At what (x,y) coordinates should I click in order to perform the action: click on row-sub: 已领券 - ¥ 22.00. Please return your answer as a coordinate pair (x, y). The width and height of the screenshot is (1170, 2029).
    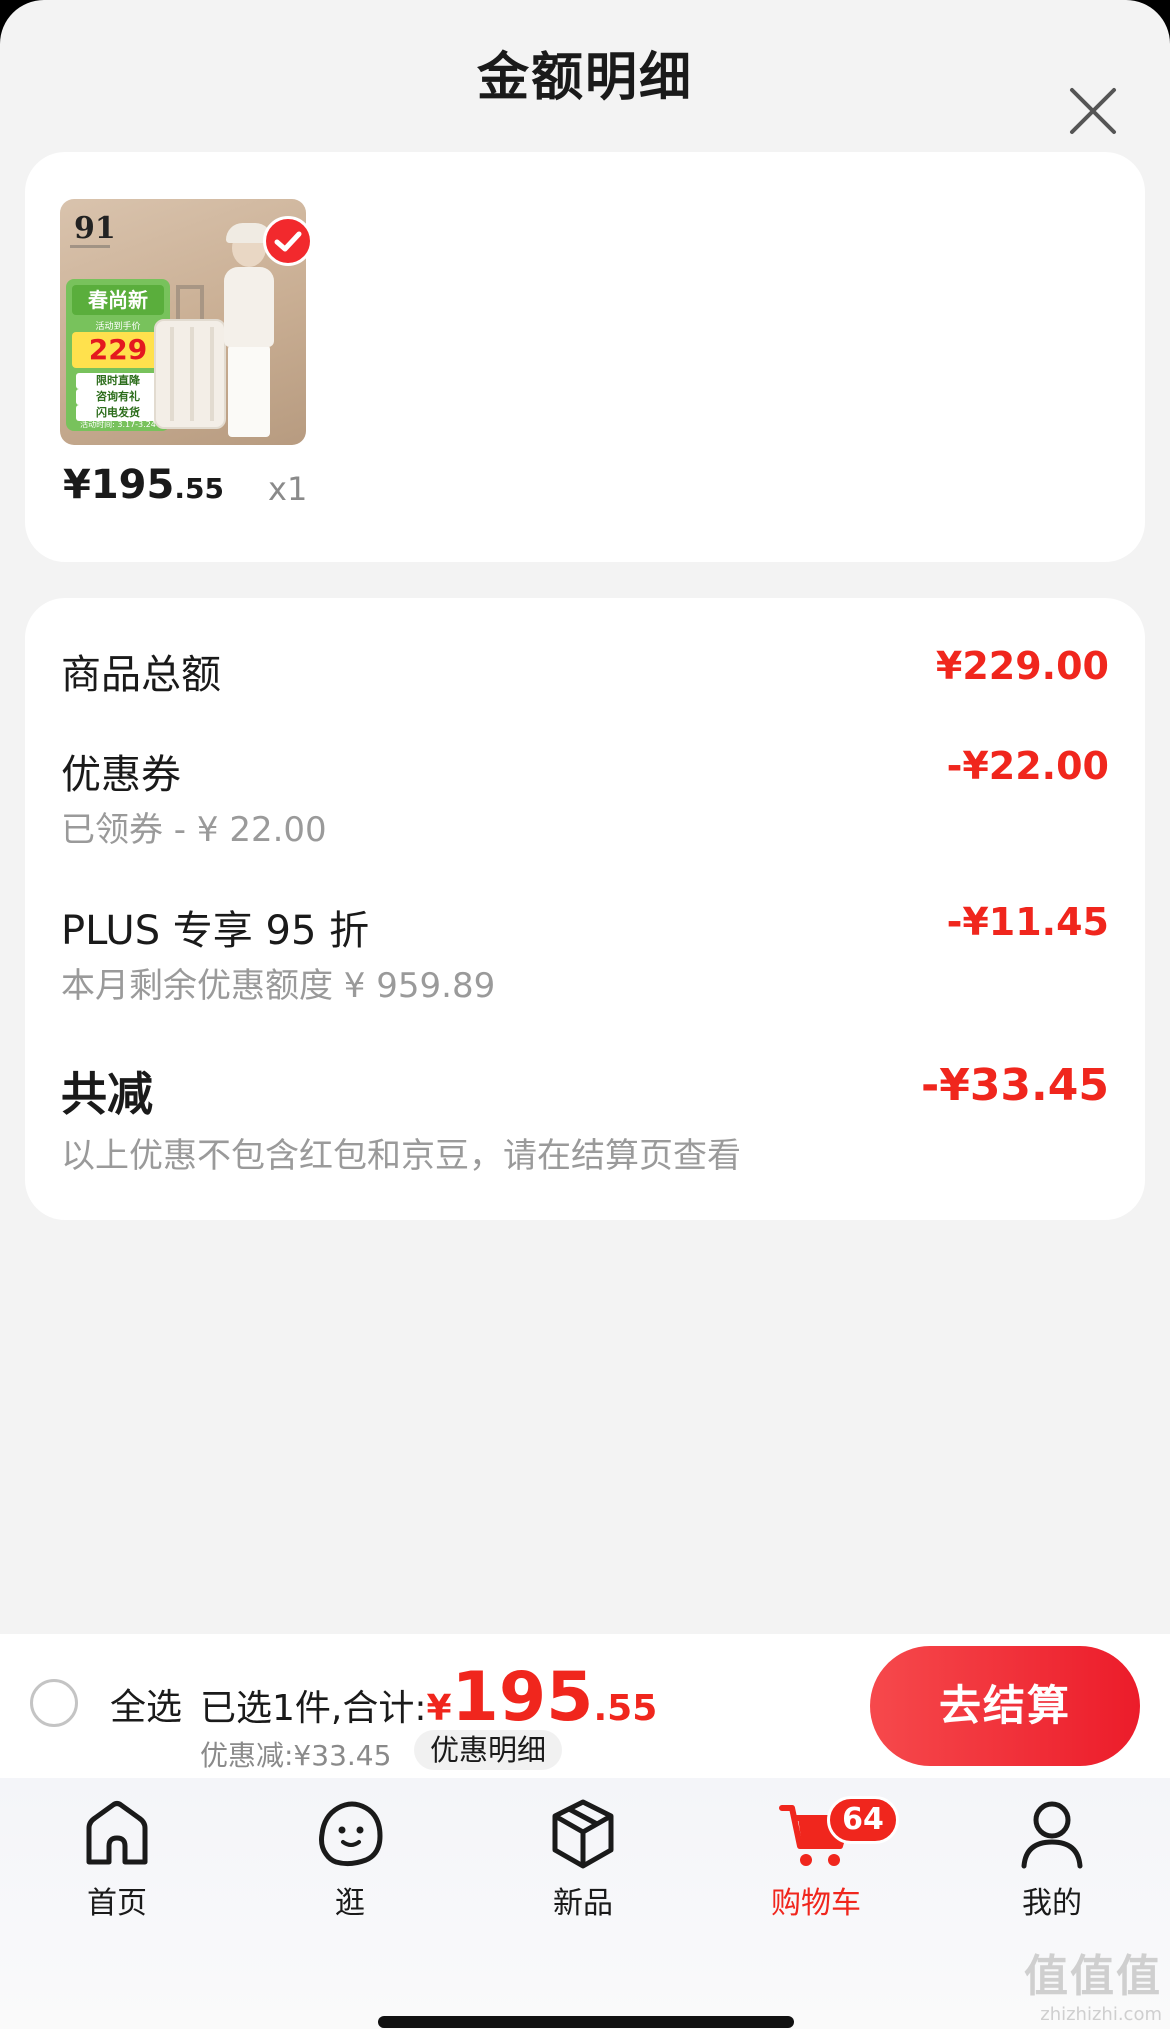
    Looking at the image, I should click on (194, 830).